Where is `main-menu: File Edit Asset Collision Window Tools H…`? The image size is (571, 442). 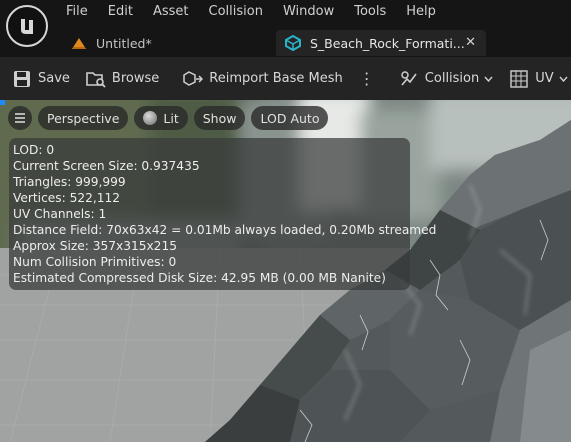 main-menu: File Edit Asset Collision Window Tools H… is located at coordinates (251, 12).